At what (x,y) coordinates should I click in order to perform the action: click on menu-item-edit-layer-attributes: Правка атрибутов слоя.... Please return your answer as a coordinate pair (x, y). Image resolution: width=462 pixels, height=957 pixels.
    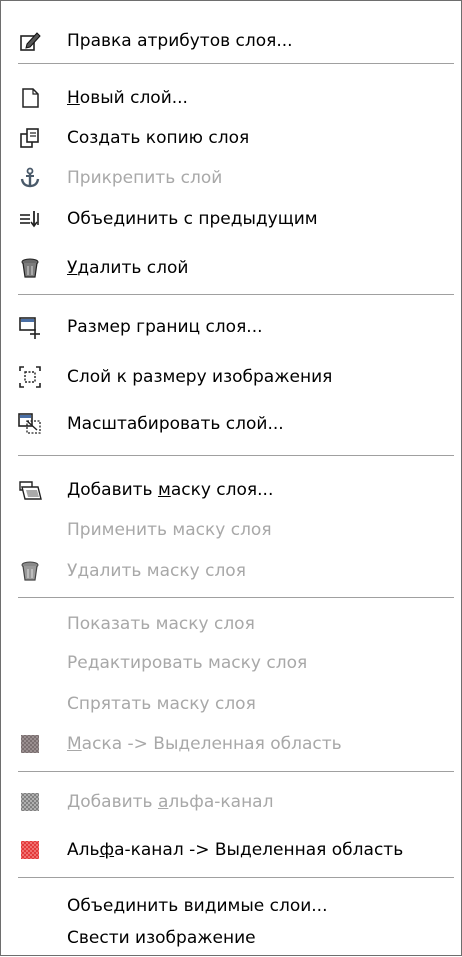
    Looking at the image, I should click on (231, 41).